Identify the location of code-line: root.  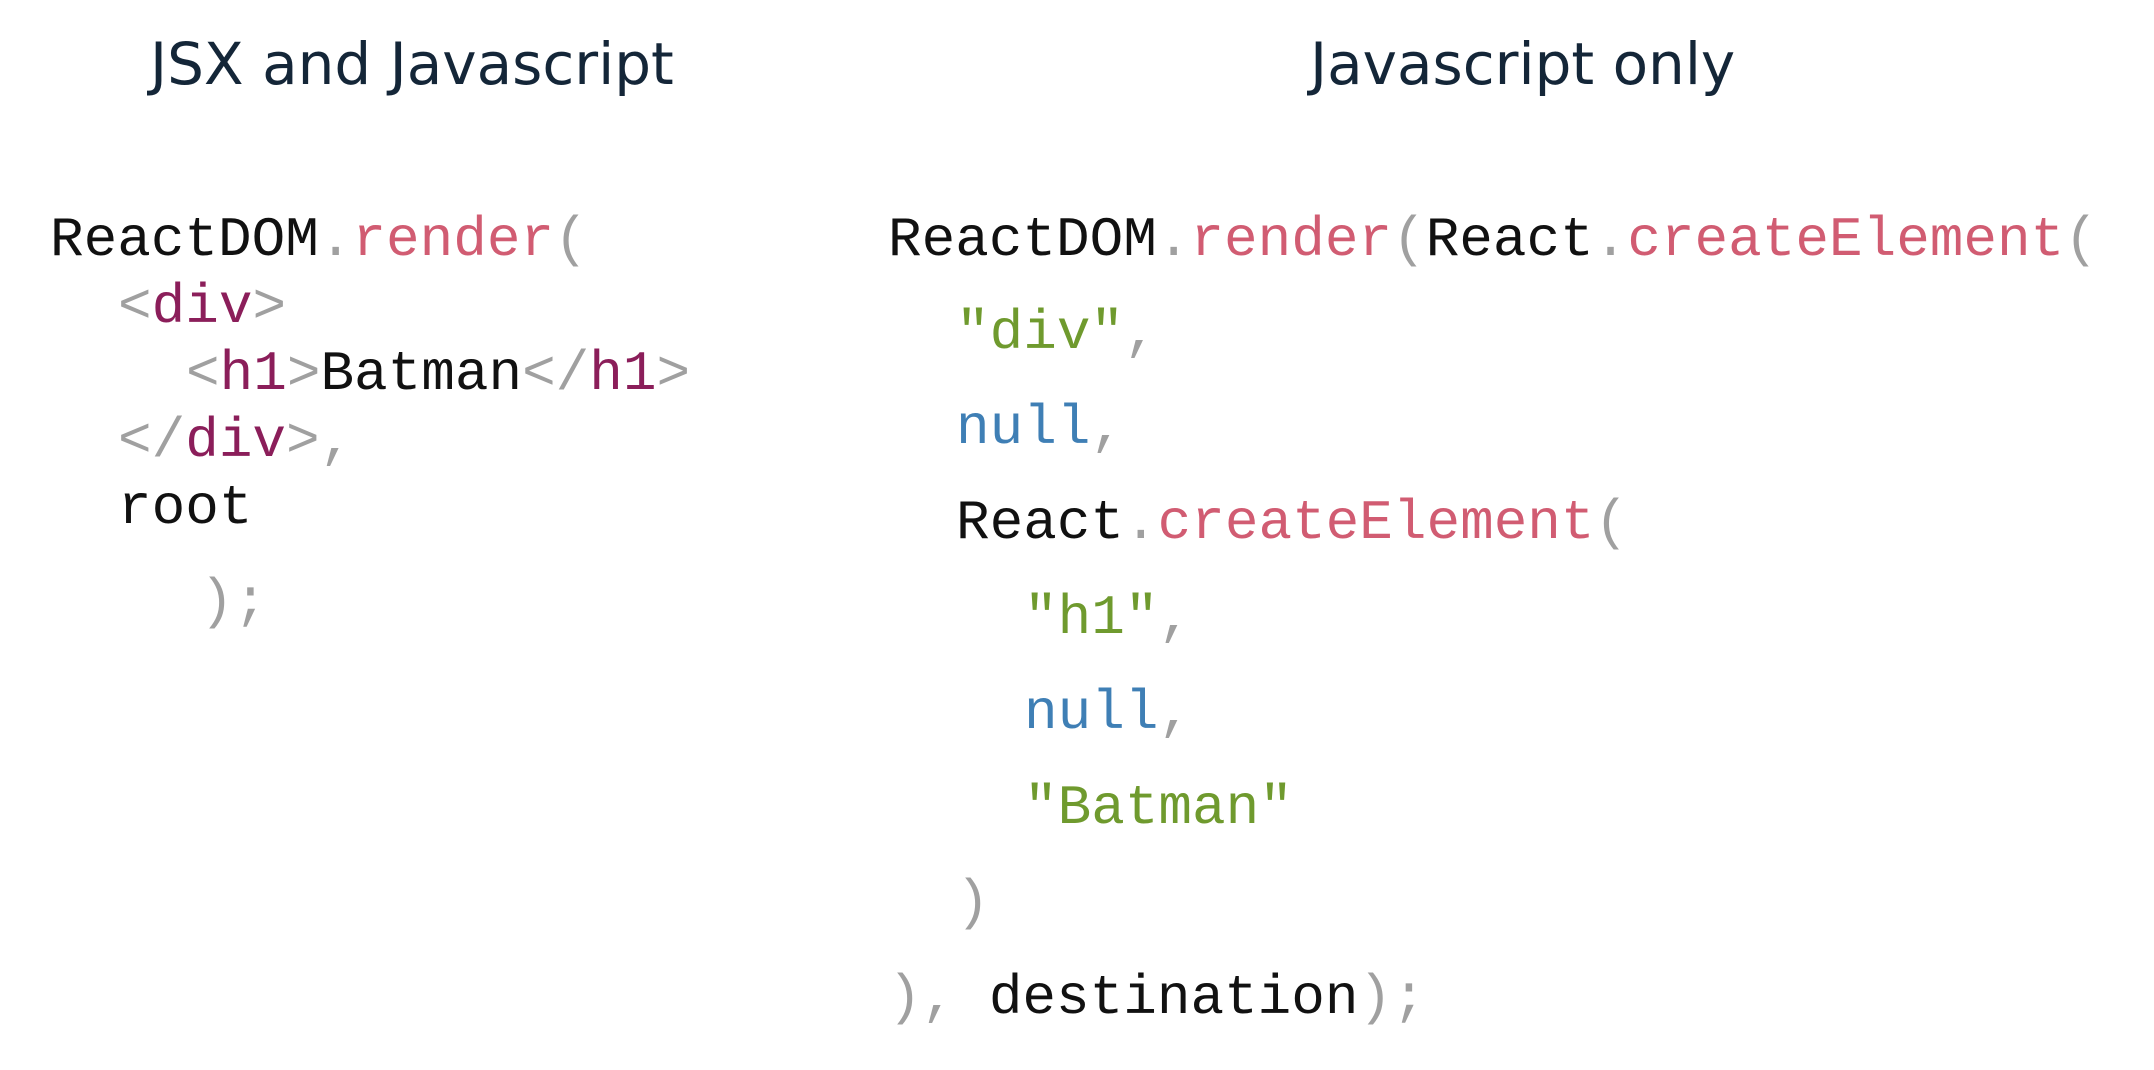
(185, 508).